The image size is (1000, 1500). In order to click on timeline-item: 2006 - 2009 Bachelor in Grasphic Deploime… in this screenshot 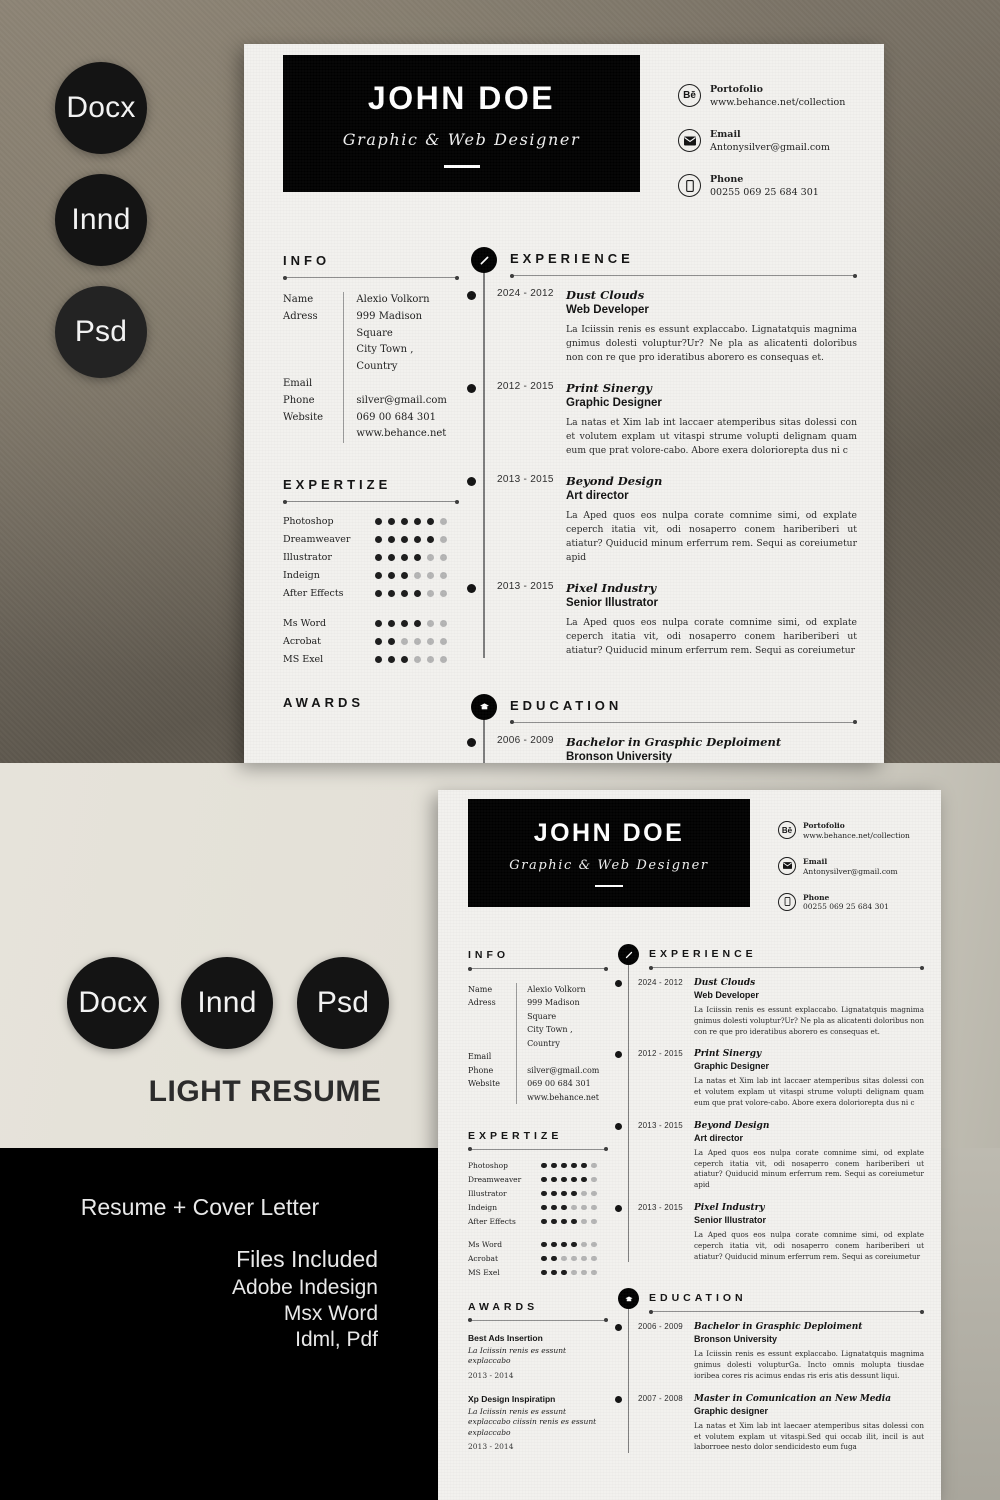, I will do `click(661, 748)`.